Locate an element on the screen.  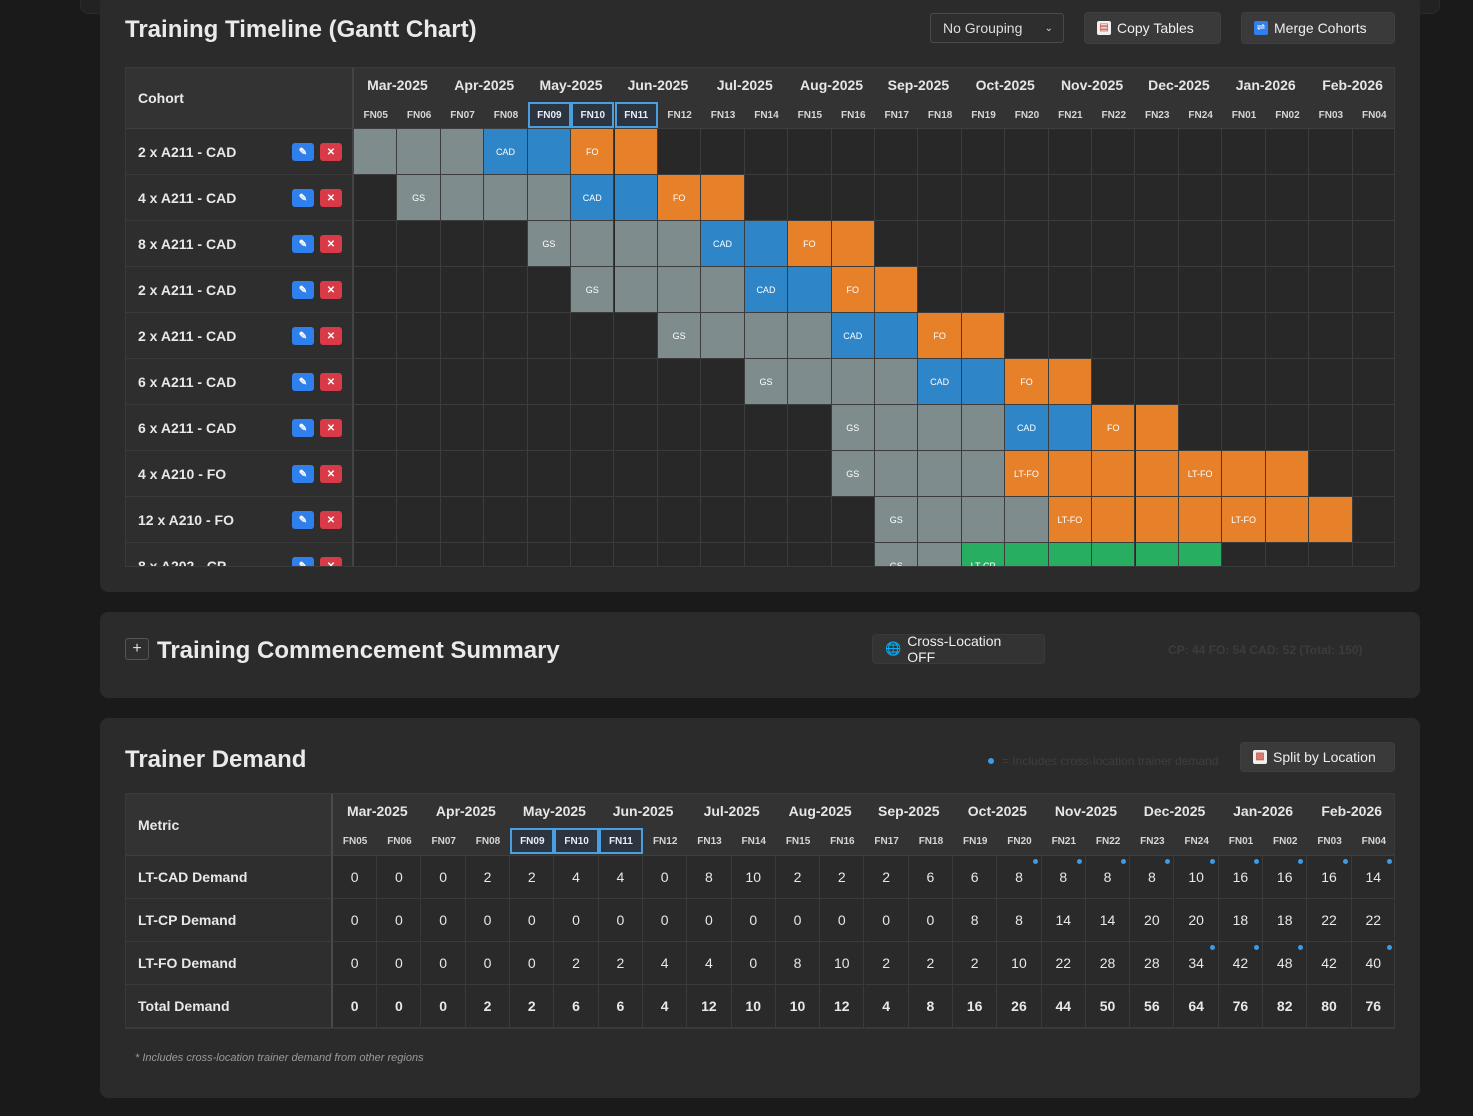
demand-cell: 0 is located at coordinates (443, 1006).